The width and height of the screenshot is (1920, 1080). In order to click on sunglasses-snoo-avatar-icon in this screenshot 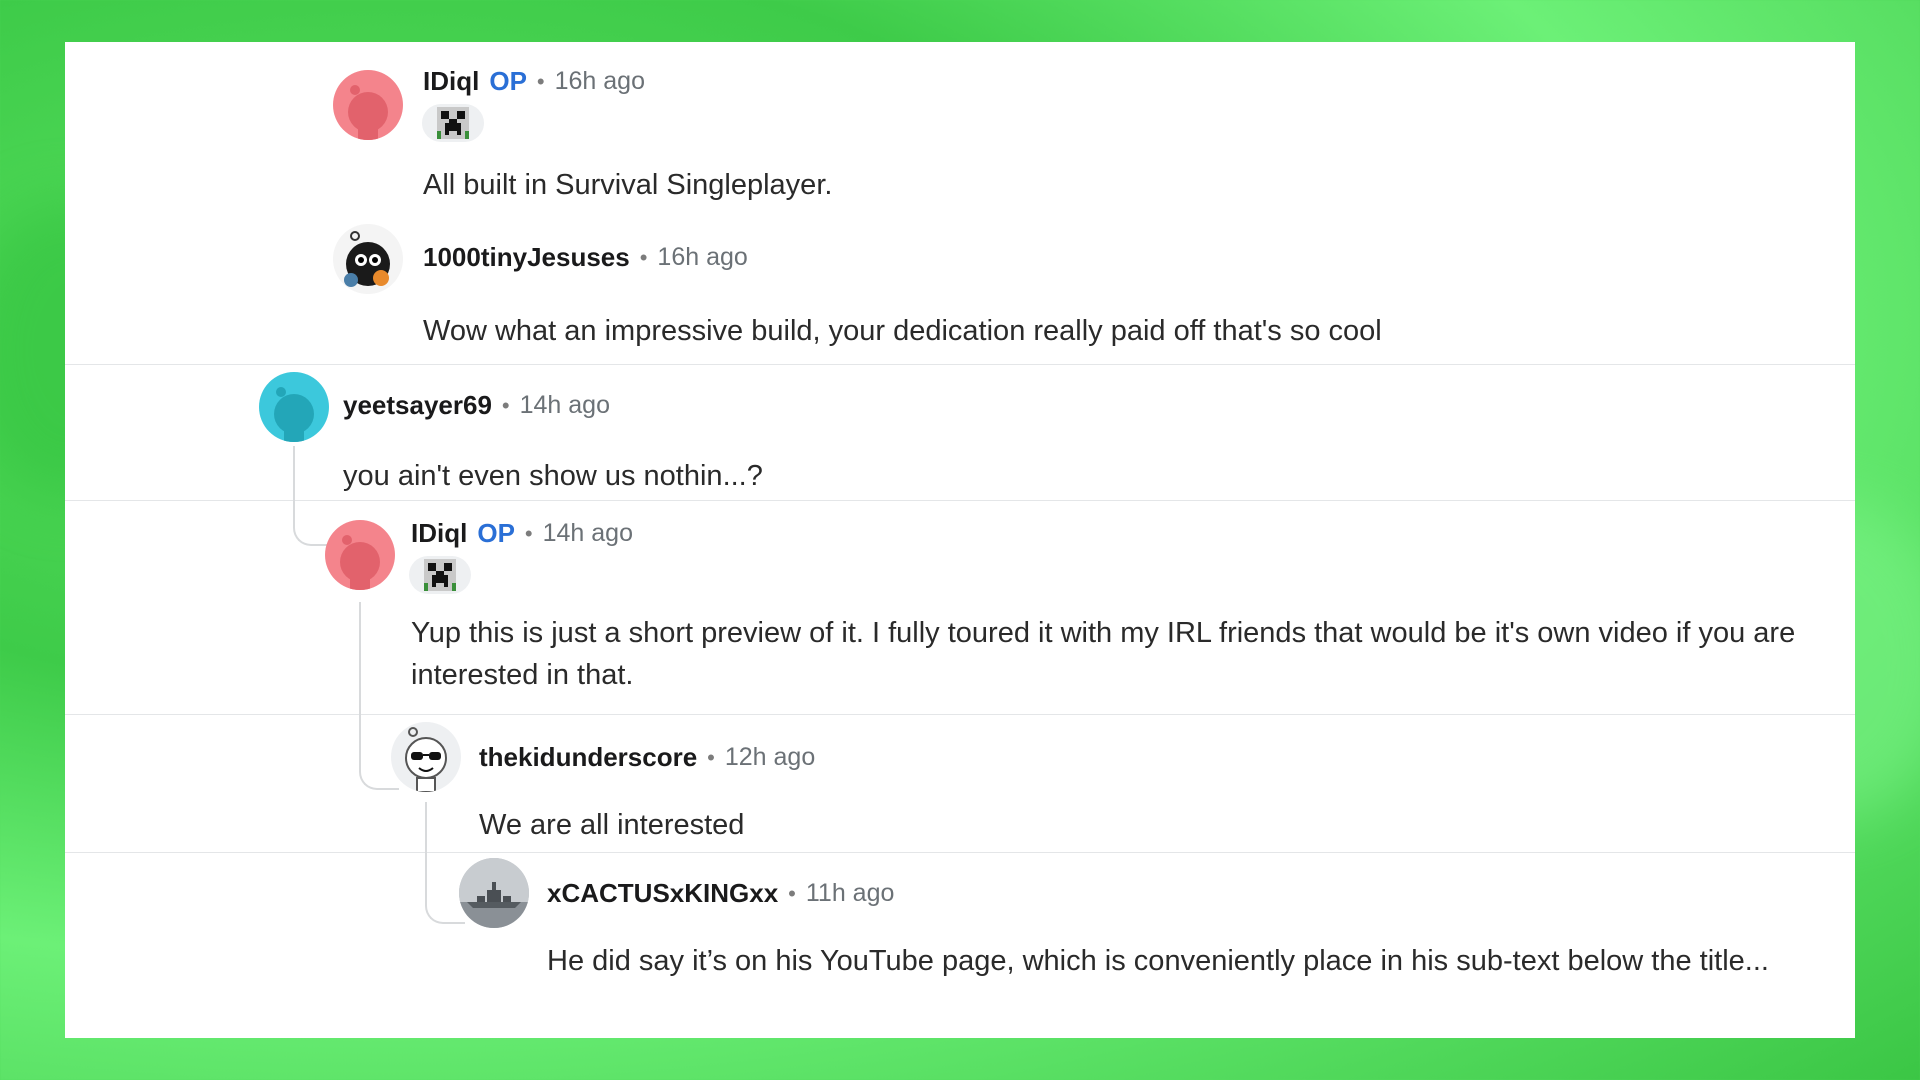, I will do `click(426, 757)`.